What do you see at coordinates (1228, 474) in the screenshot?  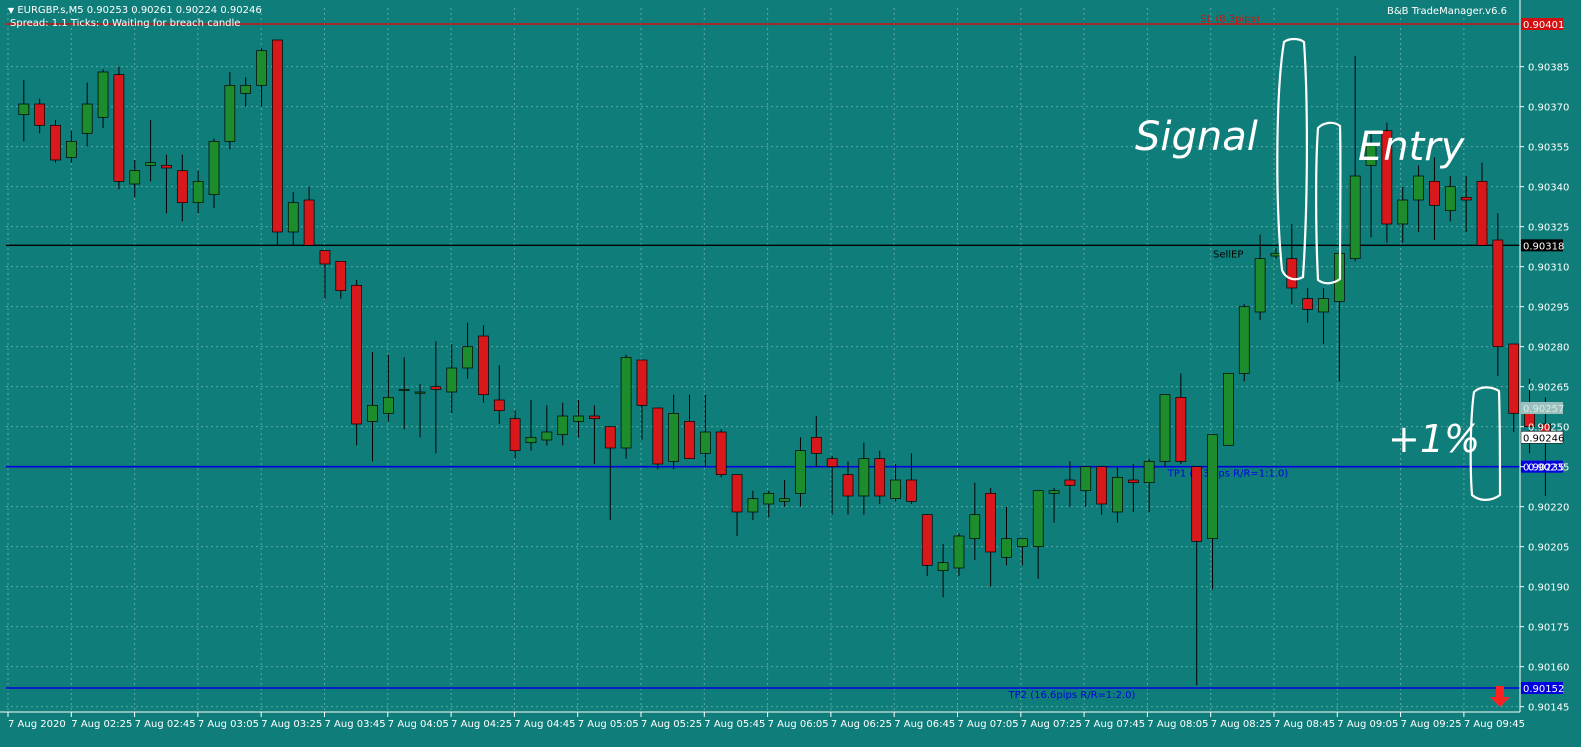 I see `level-label-tp1: TP1 (8.3pips R/R=1:1.0)` at bounding box center [1228, 474].